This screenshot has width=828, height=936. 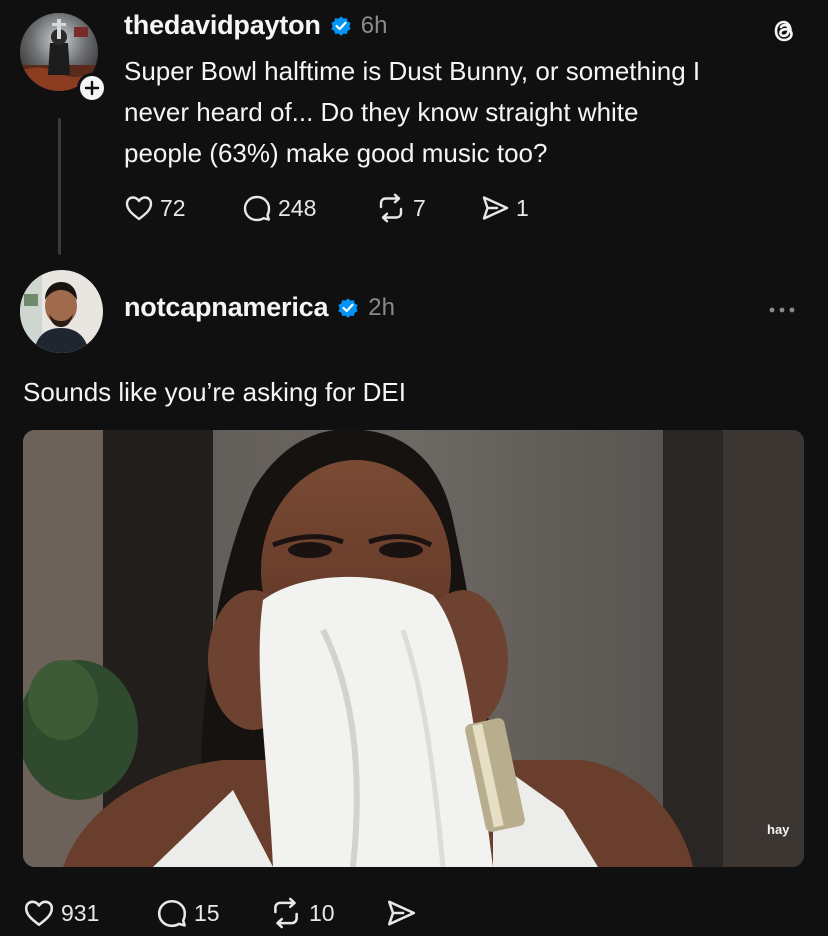 I want to click on like-count: 72, so click(x=173, y=207).